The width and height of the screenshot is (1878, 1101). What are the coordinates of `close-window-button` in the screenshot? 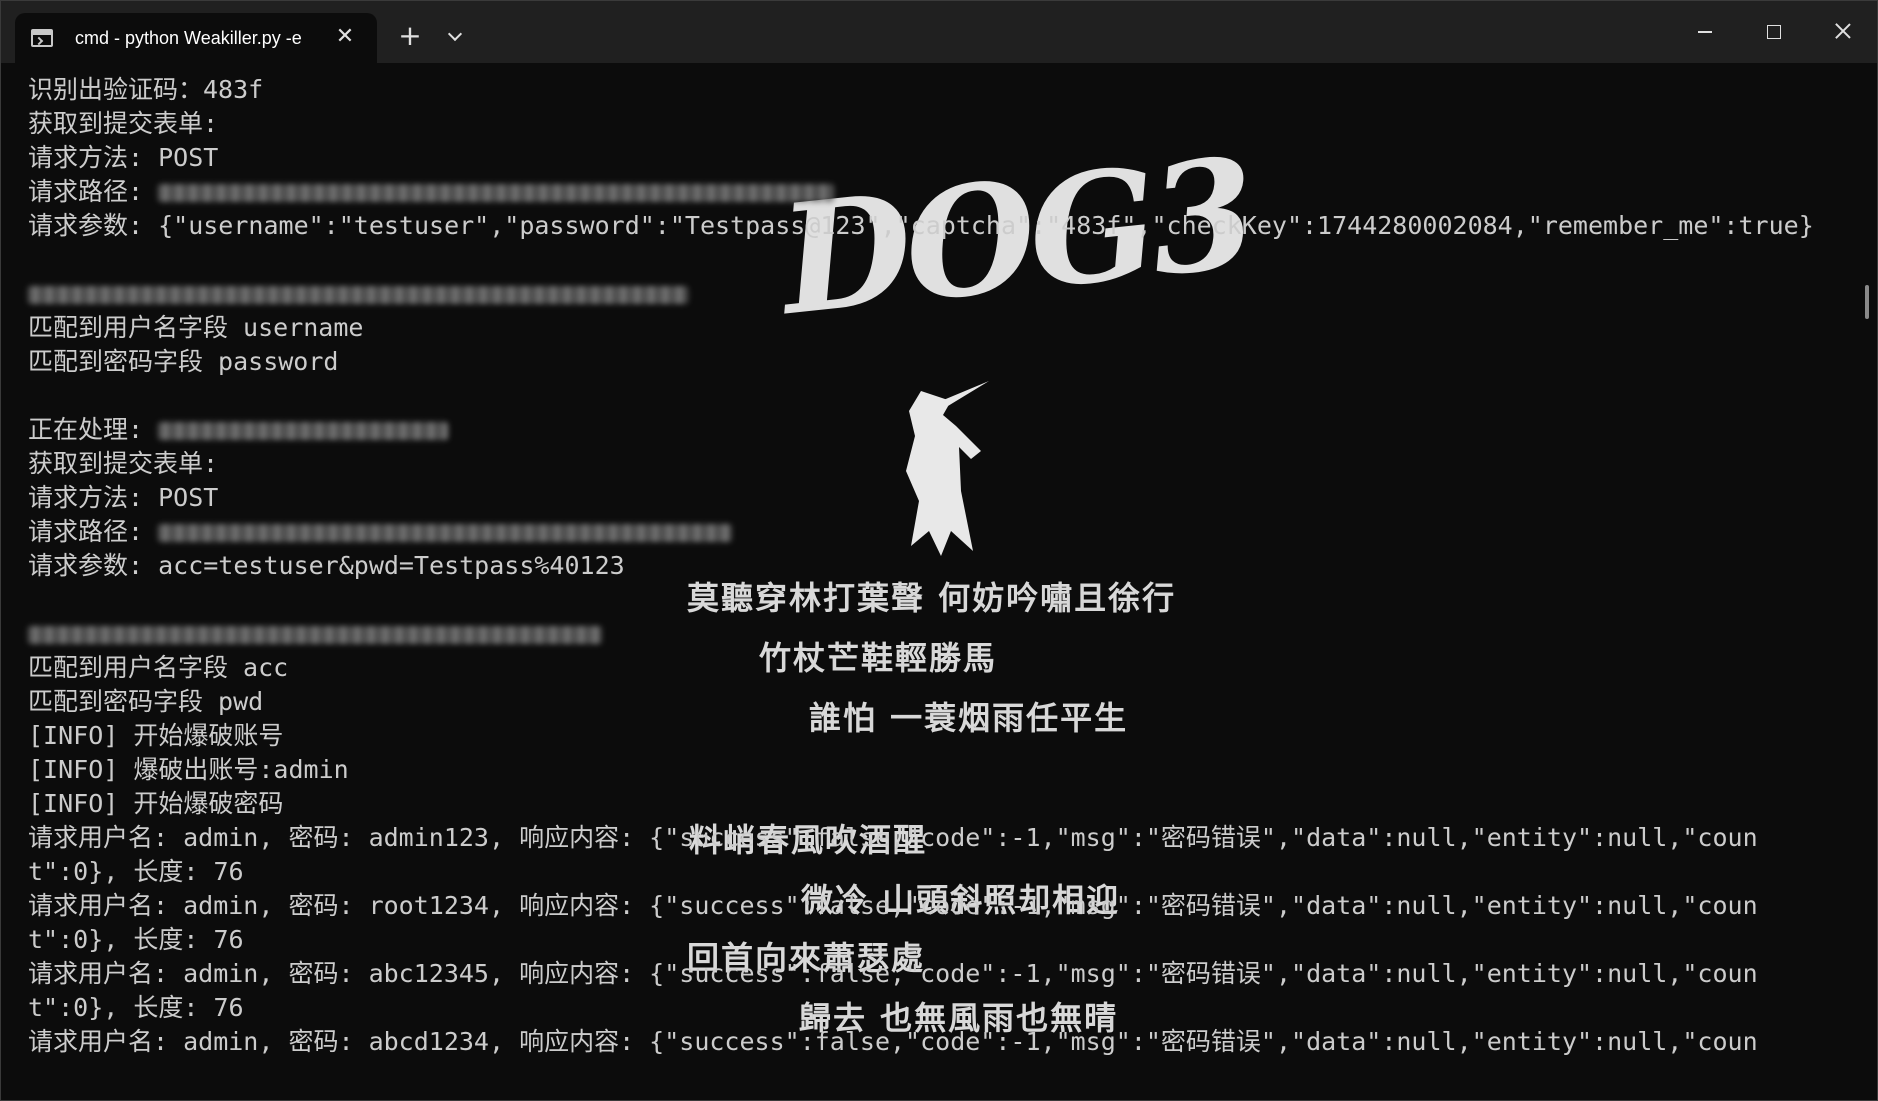 It's located at (1843, 32).